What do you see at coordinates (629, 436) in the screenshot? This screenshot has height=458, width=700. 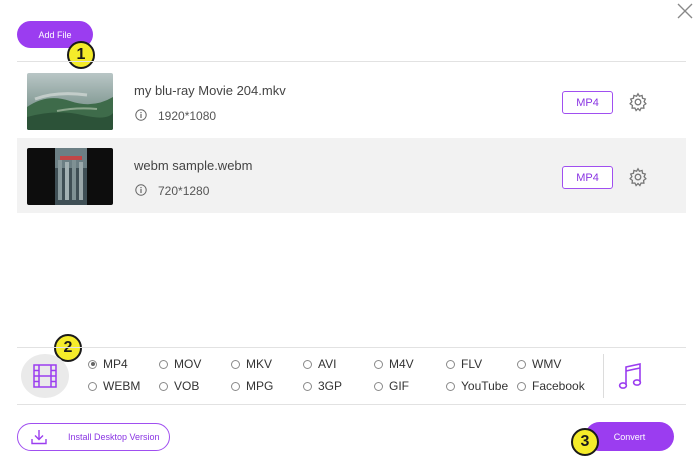 I see `convert-button: Convert` at bounding box center [629, 436].